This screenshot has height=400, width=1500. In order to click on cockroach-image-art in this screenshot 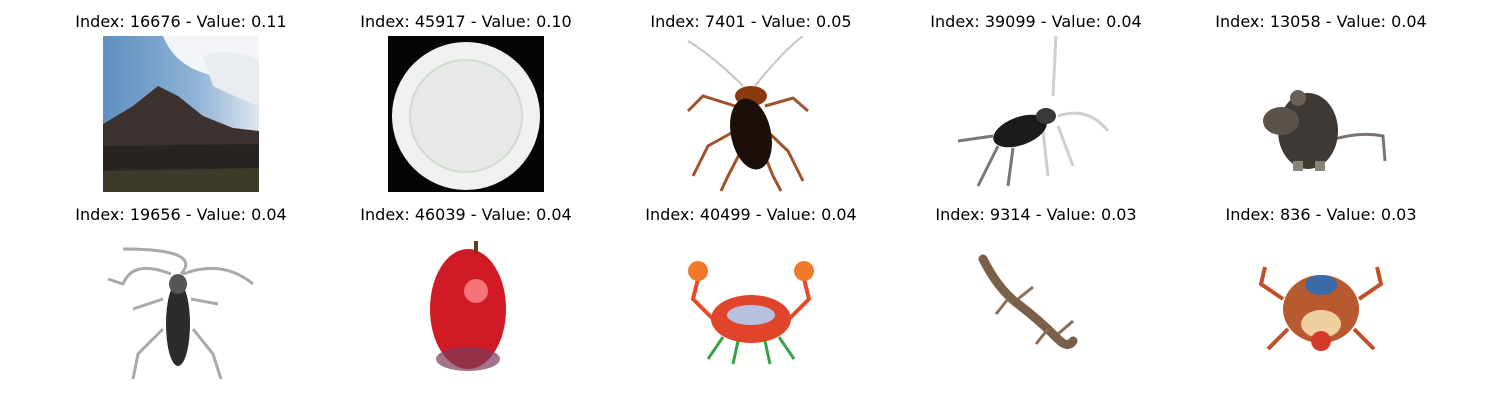, I will do `click(751, 114)`.